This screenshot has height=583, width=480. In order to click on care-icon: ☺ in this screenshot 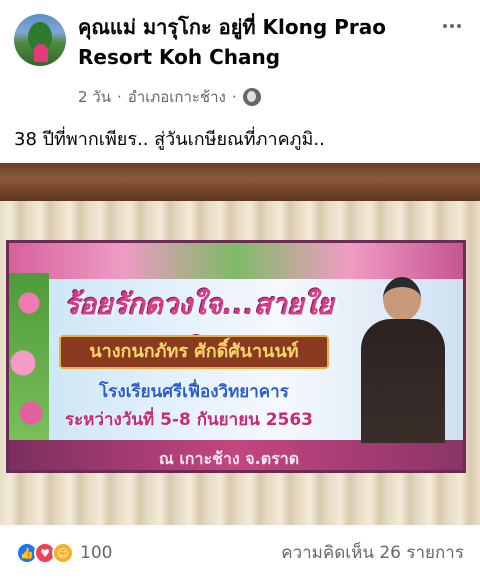, I will do `click(63, 553)`.